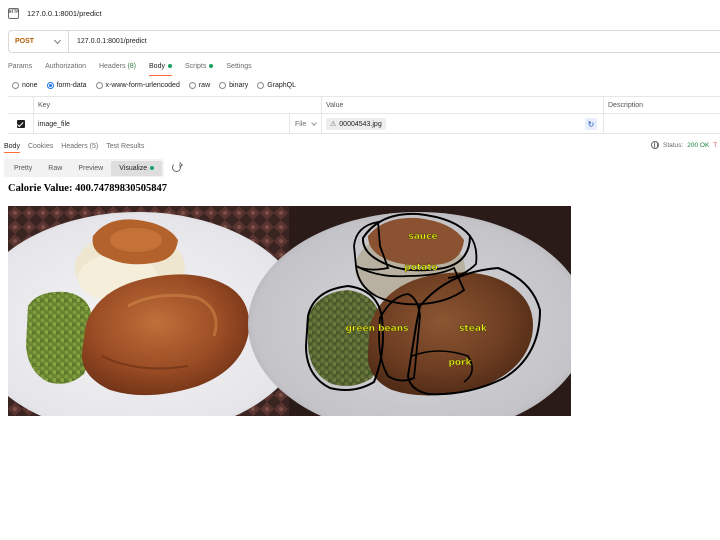 This screenshot has width=720, height=540. Describe the element at coordinates (591, 124) in the screenshot. I see `upload-file-icon: ↻` at that location.